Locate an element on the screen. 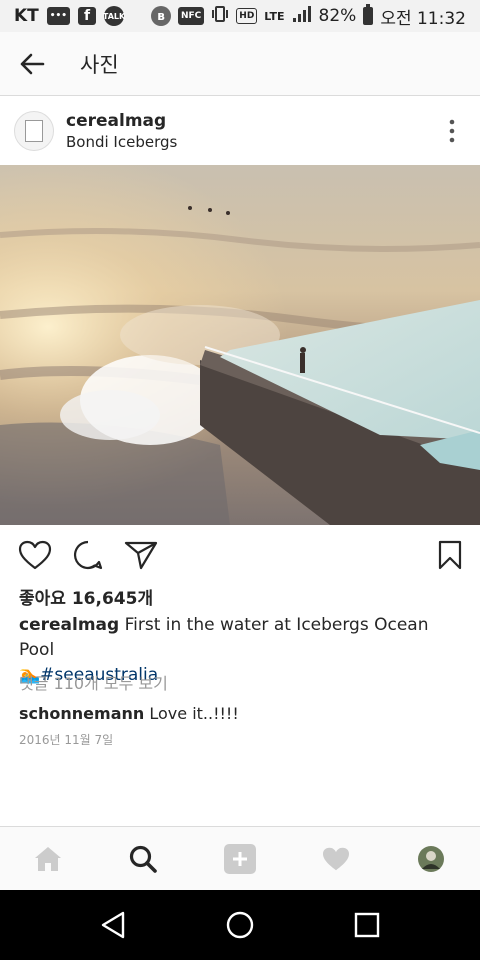 This screenshot has height=960, width=480. view-all-comments-link: 댓글 110개 모두 보기 is located at coordinates (93, 682).